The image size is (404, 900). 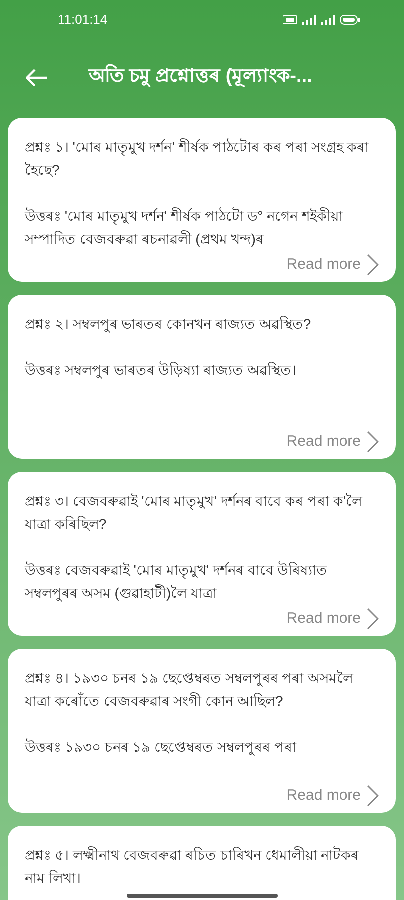 What do you see at coordinates (168, 325) in the screenshot?
I see `question-text: প্ৰশ্নঃ ২। সম্বলপুৰ ভাৰতৰ কোনখন ৰাজ্যত অৱস্থিত?` at bounding box center [168, 325].